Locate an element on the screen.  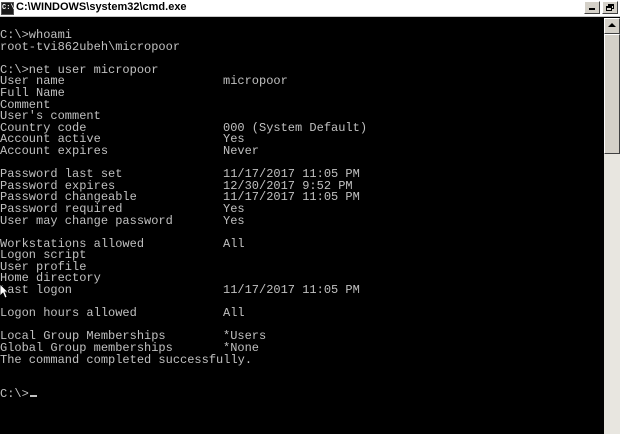
restore-icon-front is located at coordinates (609, 8).